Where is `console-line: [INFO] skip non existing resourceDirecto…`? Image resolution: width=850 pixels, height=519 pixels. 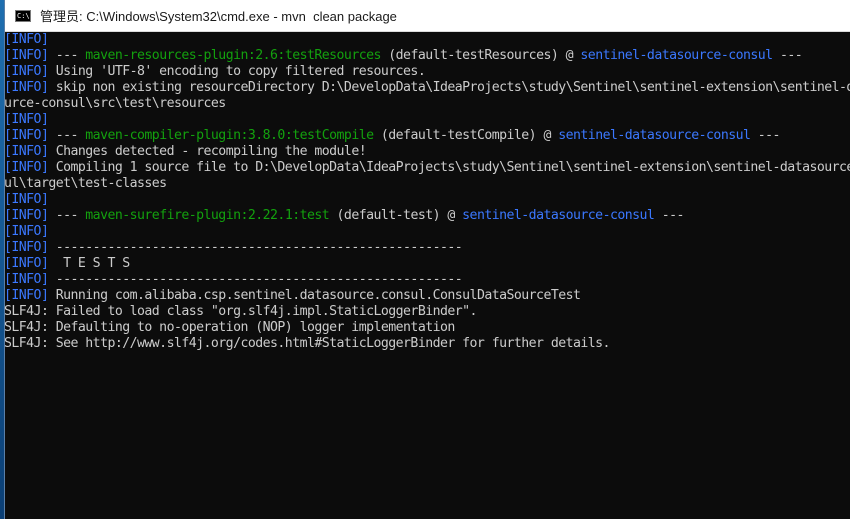 console-line: [INFO] skip non existing resourceDirecto… is located at coordinates (427, 88).